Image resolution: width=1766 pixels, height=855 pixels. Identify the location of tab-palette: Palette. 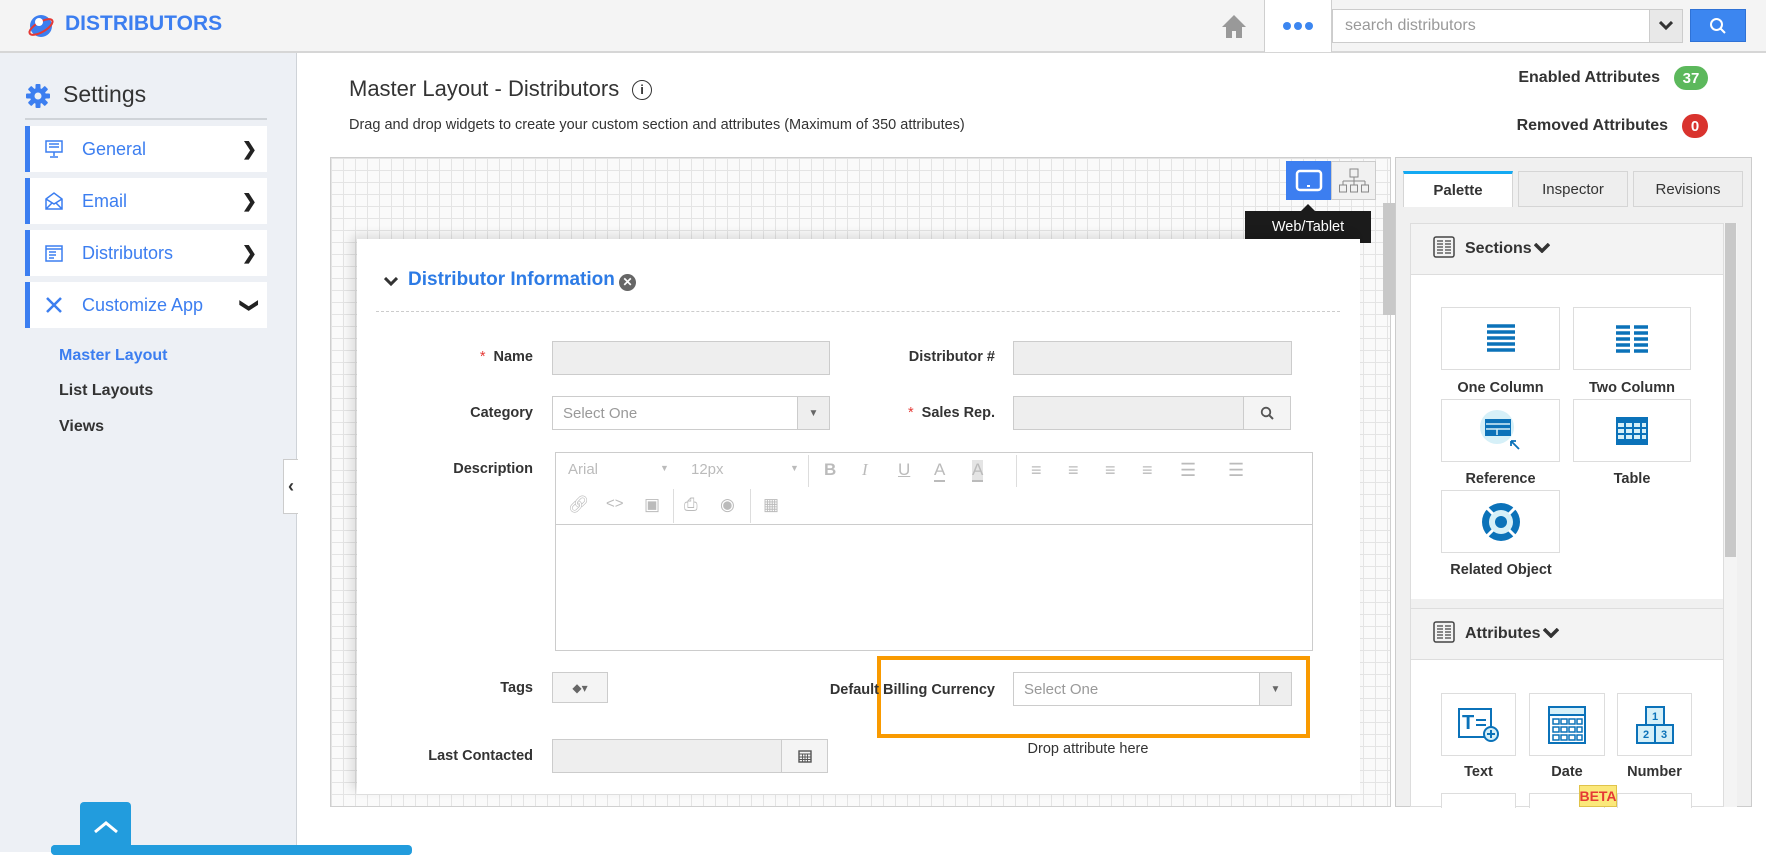
(1458, 189).